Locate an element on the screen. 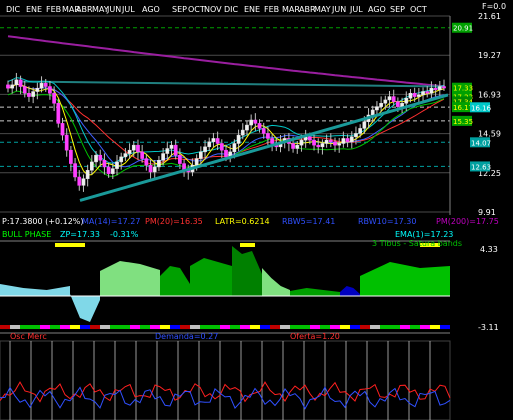 The height and width of the screenshot is (420, 513). indicator-label: P:17.3800 (+0.12%) is located at coordinates (43, 221).